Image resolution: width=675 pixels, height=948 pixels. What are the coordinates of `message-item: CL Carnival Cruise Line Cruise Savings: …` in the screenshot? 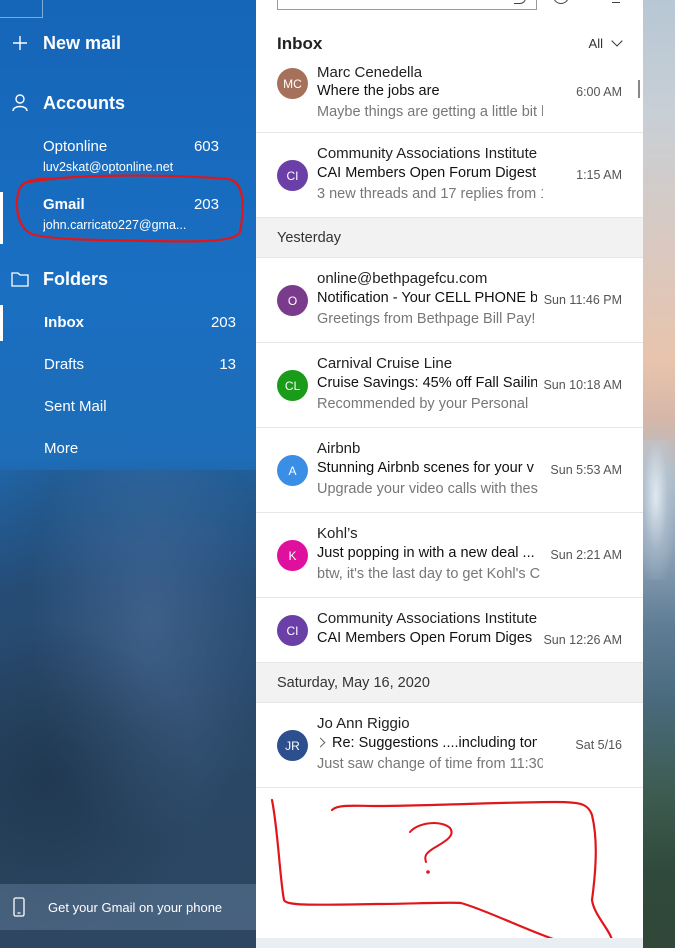 It's located at (449, 385).